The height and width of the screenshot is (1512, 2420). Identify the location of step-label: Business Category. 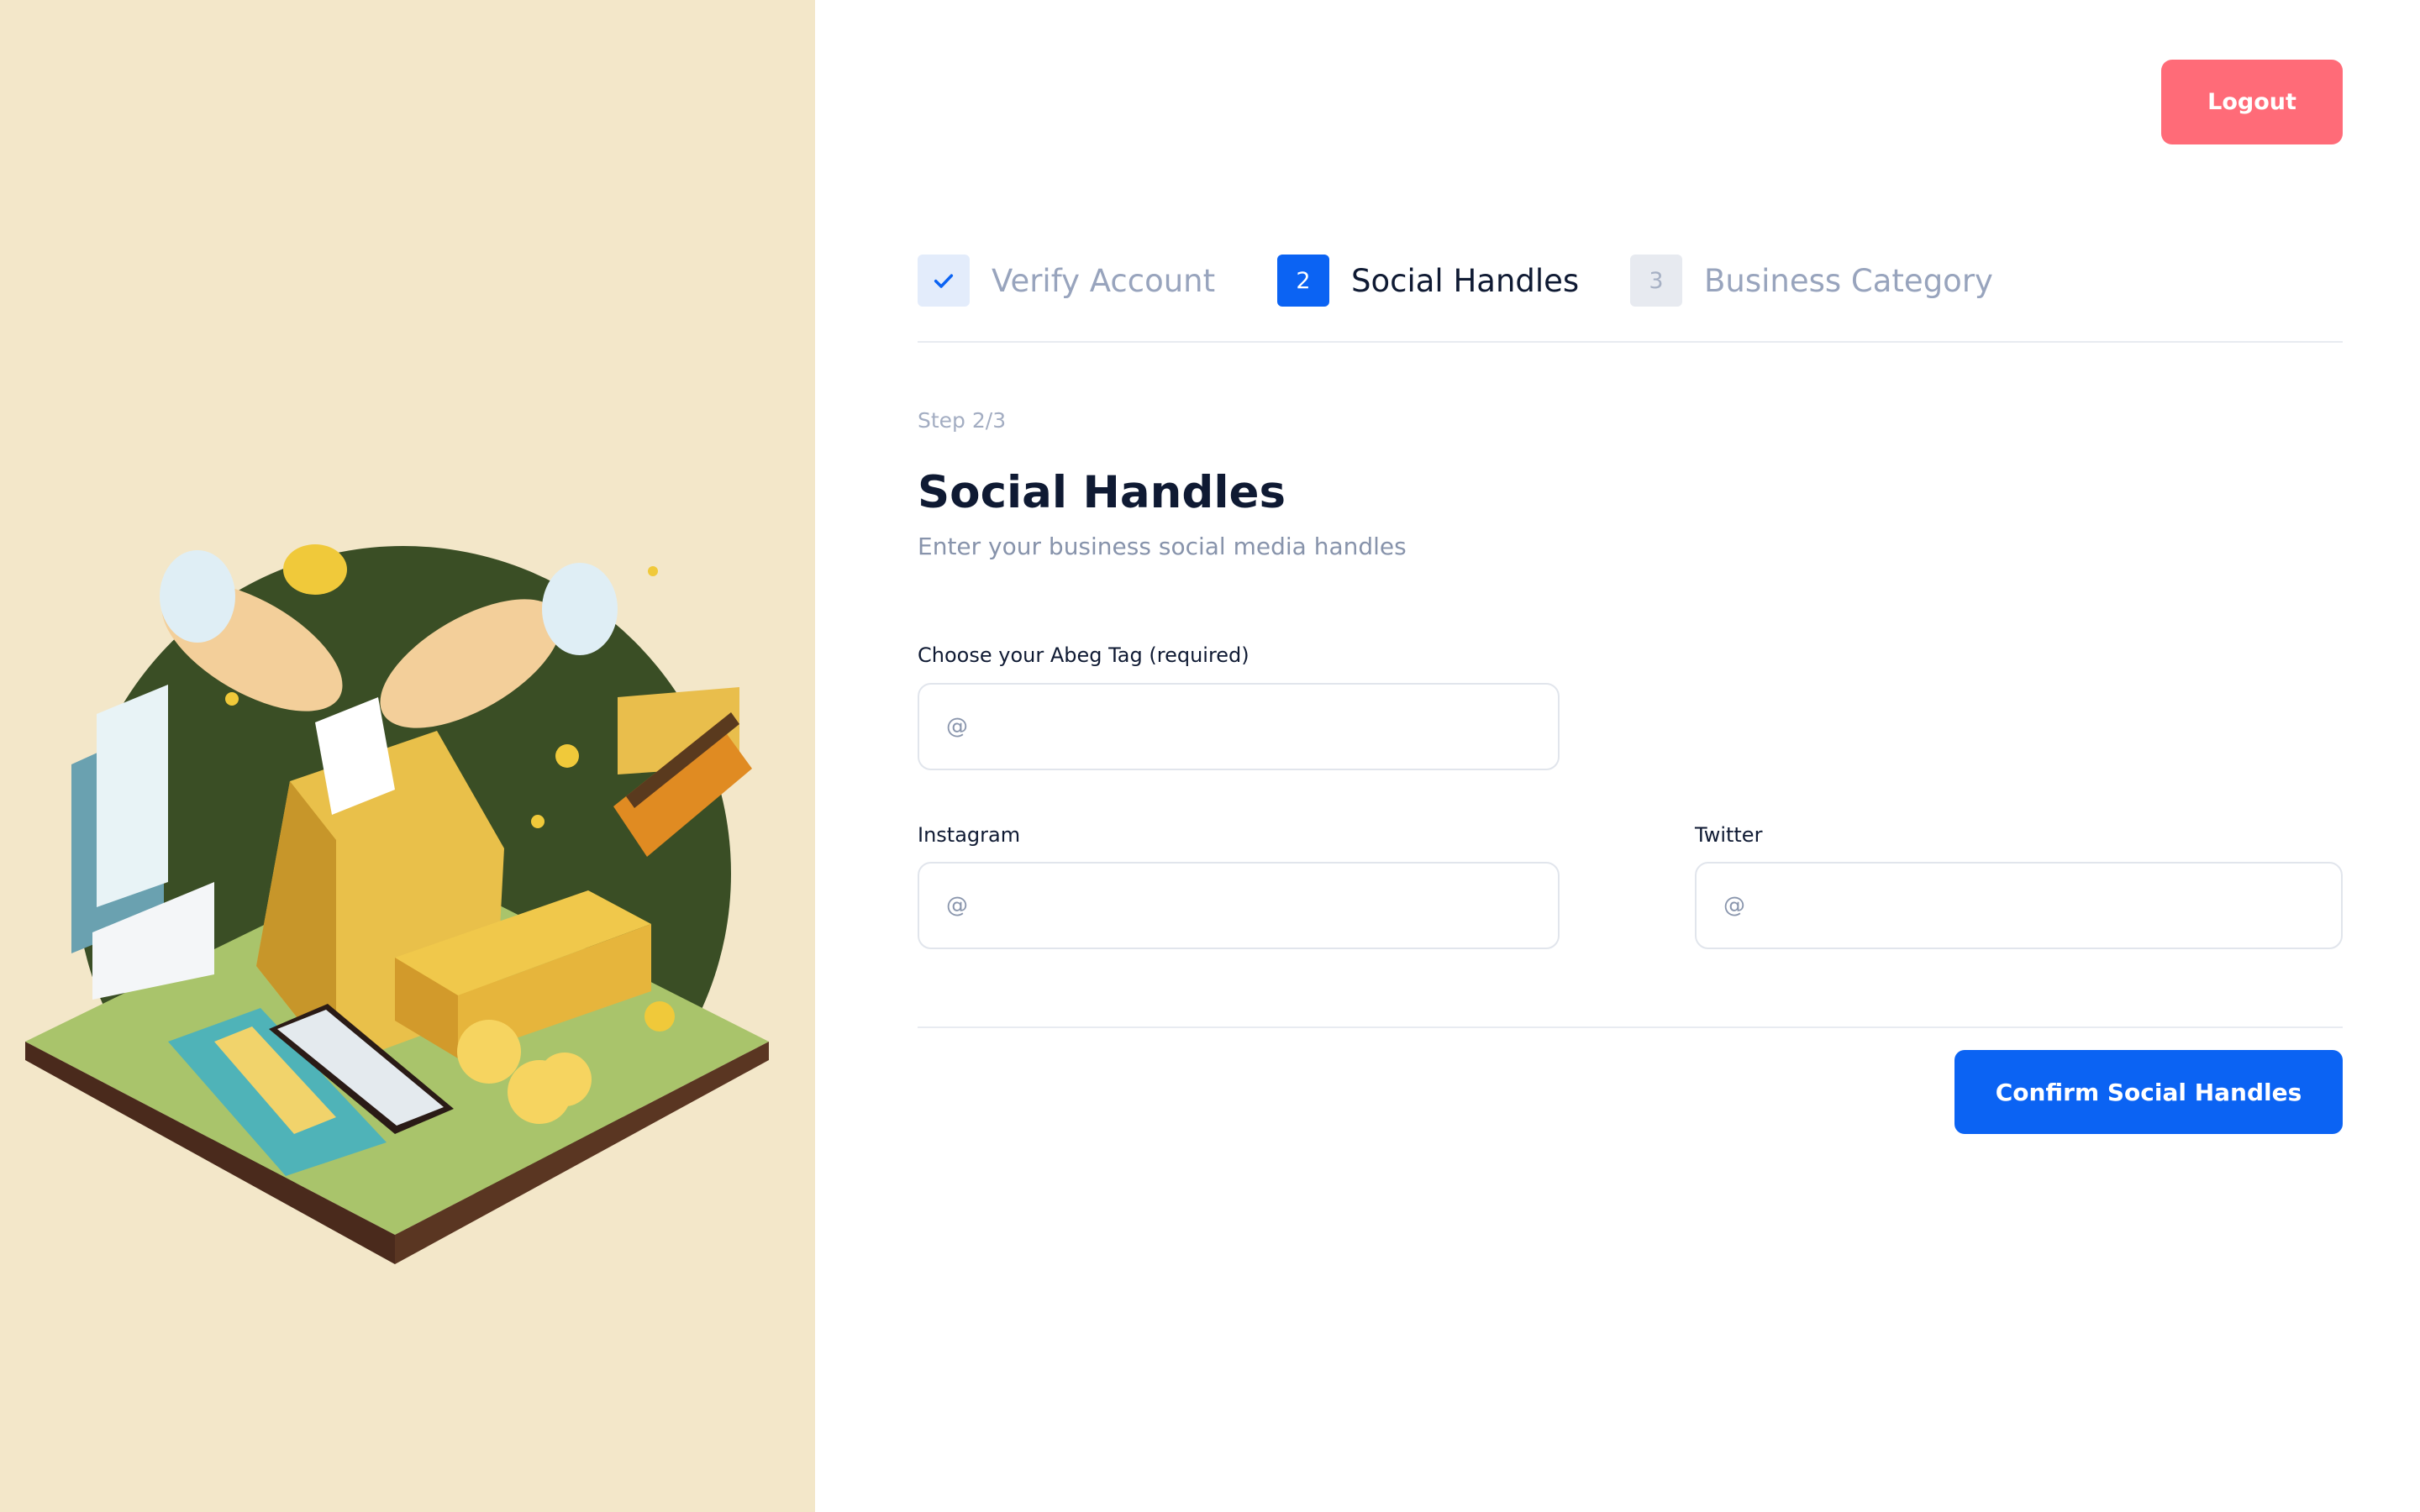
(1849, 280).